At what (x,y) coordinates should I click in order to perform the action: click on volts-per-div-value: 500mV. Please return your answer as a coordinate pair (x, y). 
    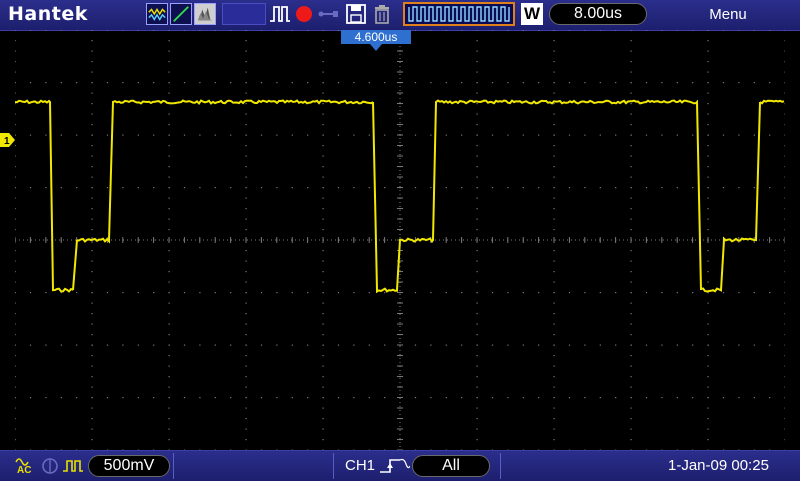
    Looking at the image, I should click on (129, 466).